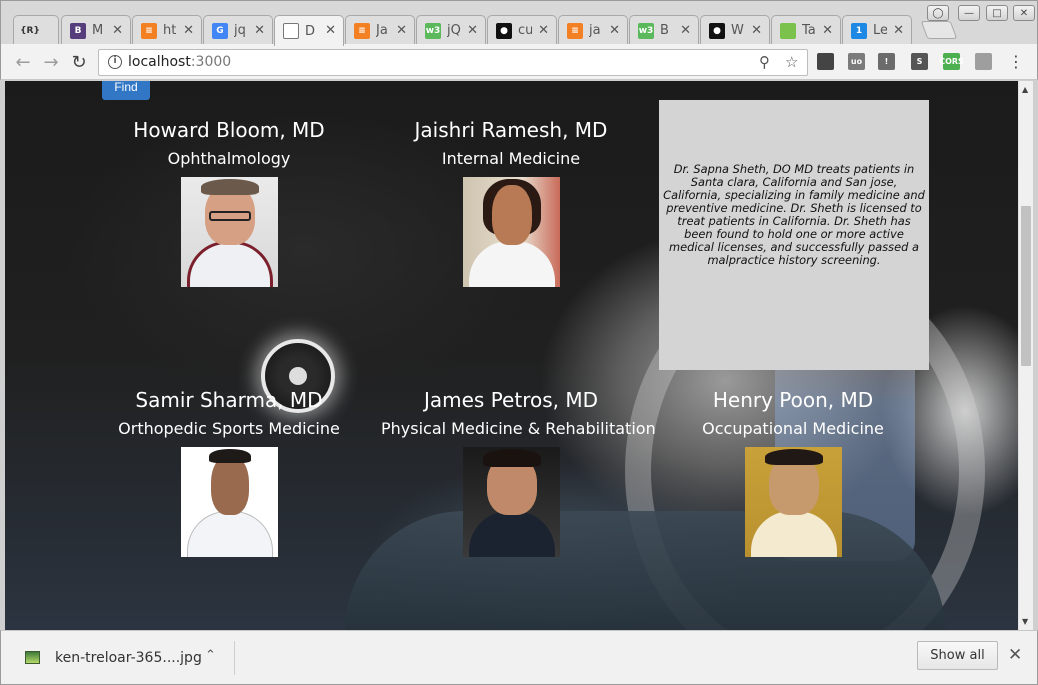  What do you see at coordinates (880, 30) in the screenshot?
I see `tab-title: Le` at bounding box center [880, 30].